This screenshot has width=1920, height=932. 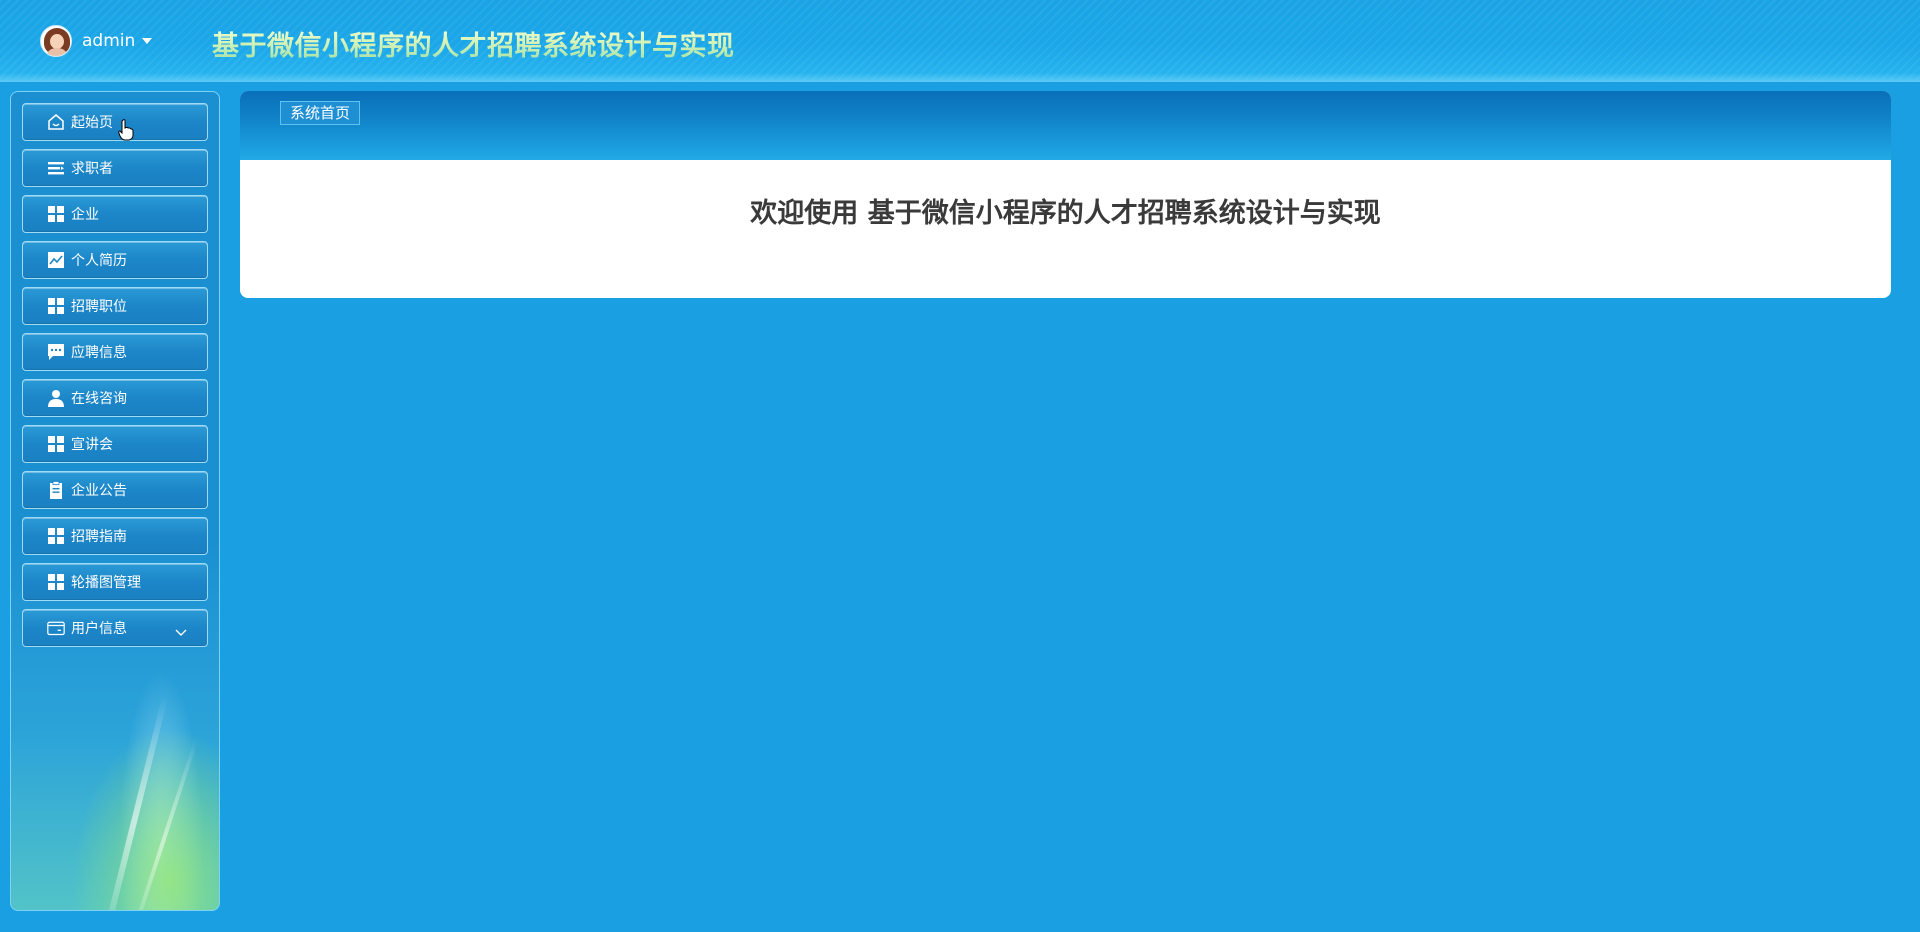 What do you see at coordinates (108, 41) in the screenshot?
I see `user-name: admin` at bounding box center [108, 41].